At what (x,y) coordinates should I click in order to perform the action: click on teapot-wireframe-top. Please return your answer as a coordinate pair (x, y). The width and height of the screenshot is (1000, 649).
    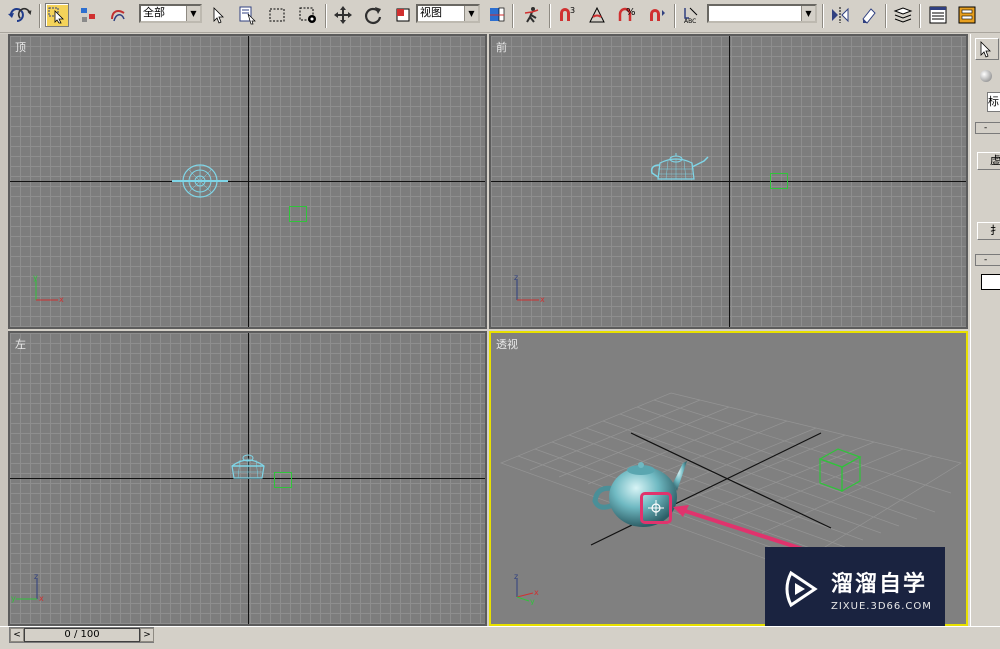
    Looking at the image, I should click on (200, 181).